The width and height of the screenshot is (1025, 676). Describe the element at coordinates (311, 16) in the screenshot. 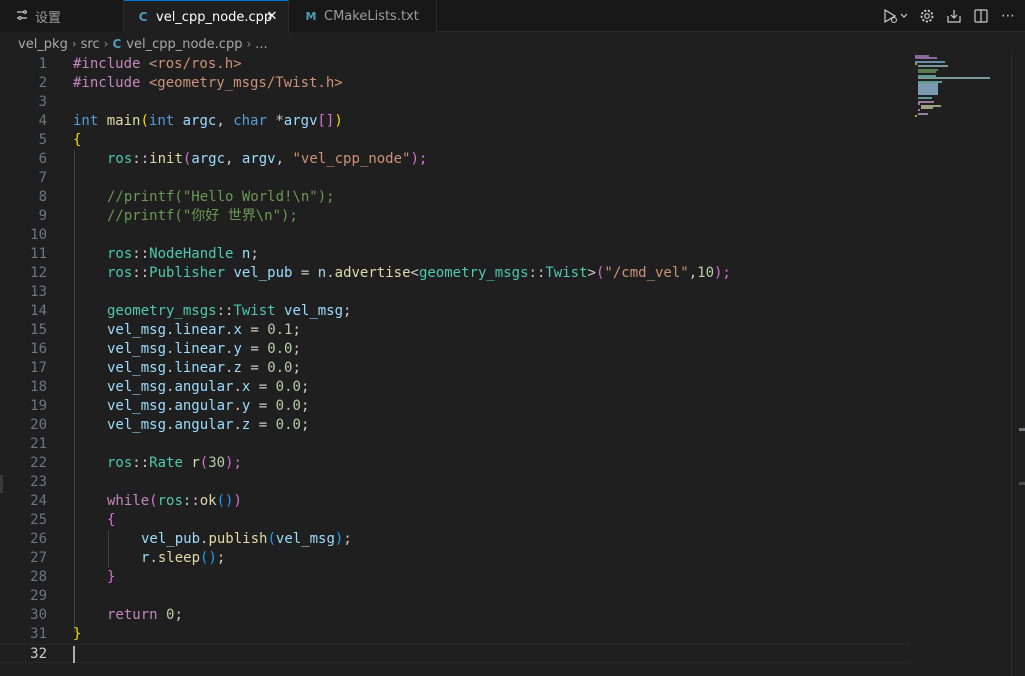

I see `cmake-file-icon: M` at that location.